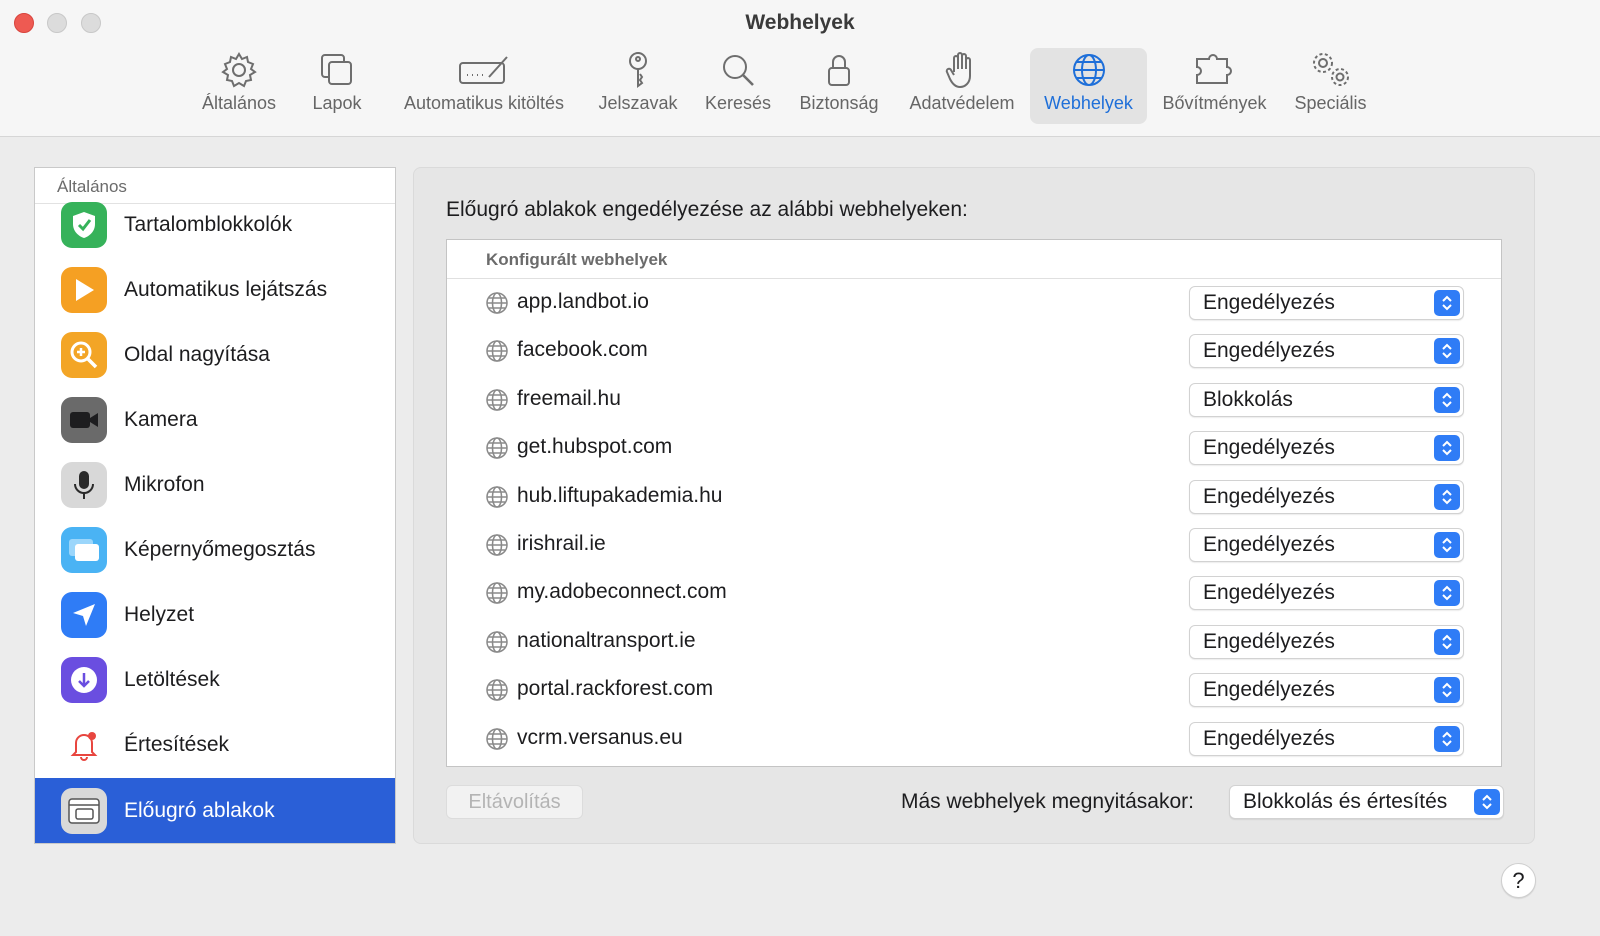 The image size is (1600, 936). I want to click on site-name: my.adobeconnect.com, so click(622, 592).